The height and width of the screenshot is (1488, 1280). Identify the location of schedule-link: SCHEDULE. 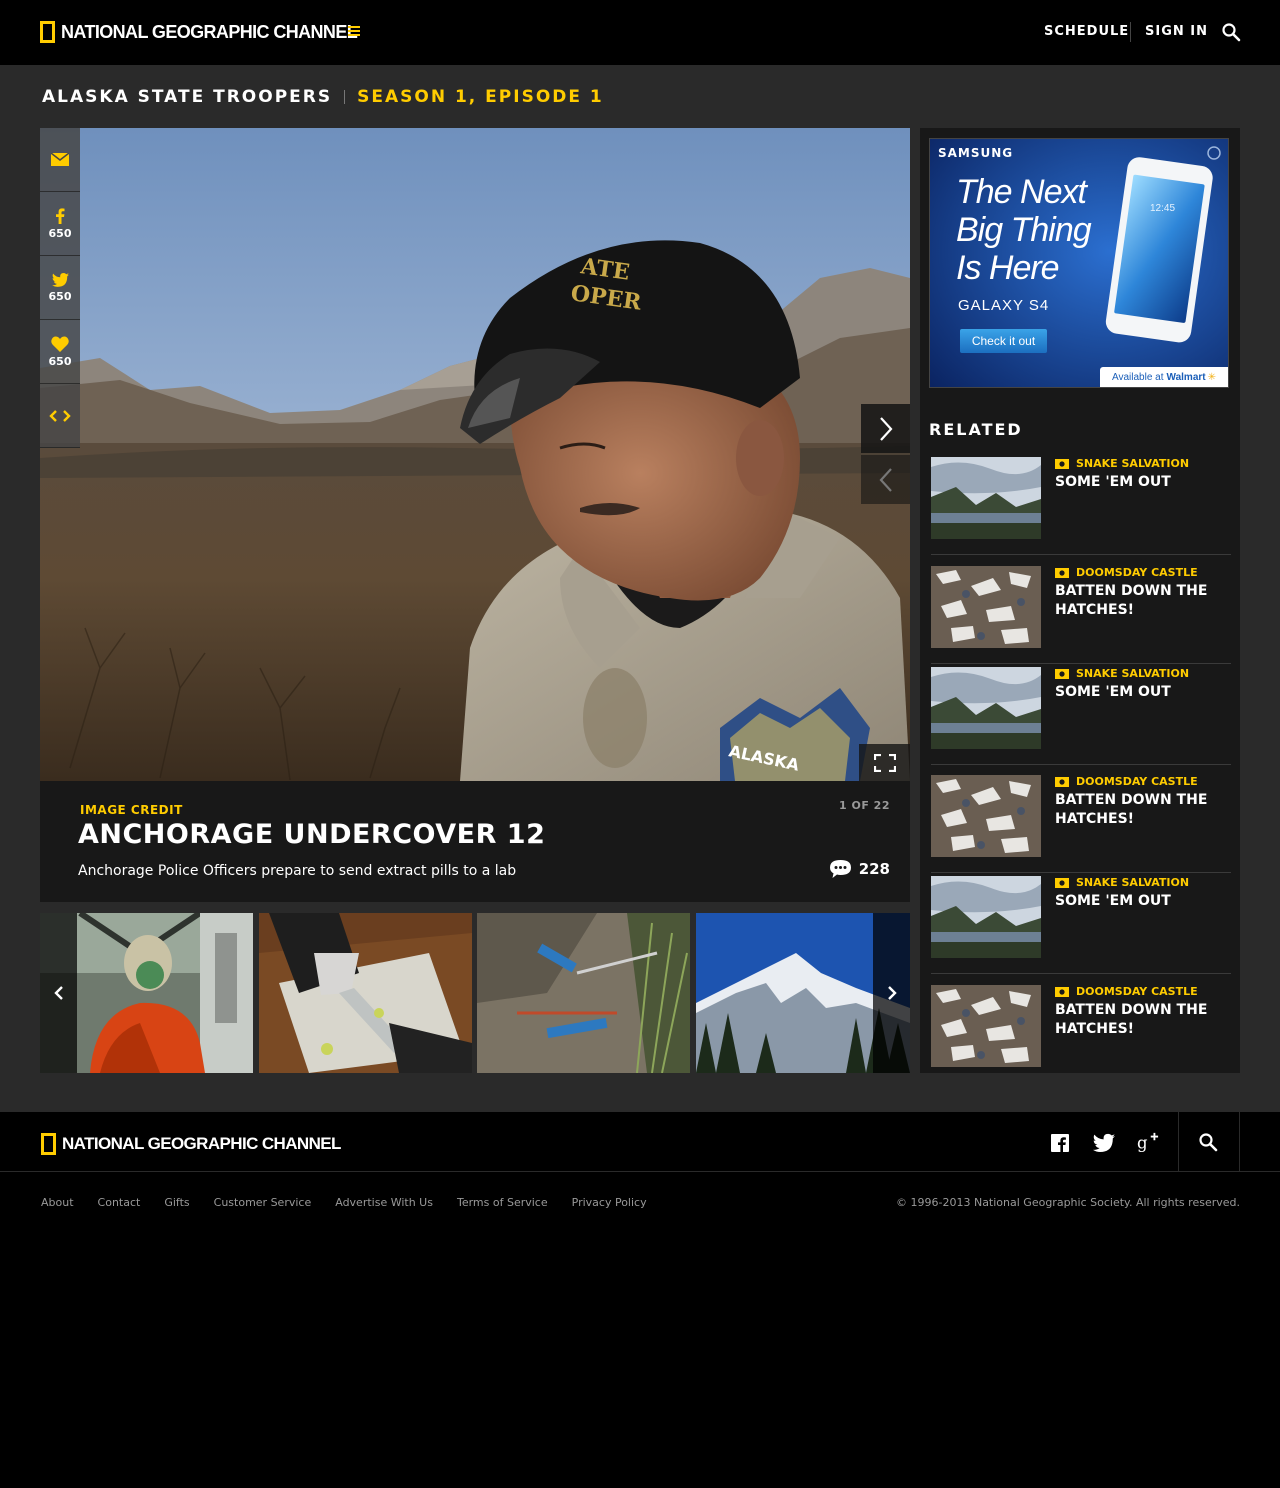
(1086, 31).